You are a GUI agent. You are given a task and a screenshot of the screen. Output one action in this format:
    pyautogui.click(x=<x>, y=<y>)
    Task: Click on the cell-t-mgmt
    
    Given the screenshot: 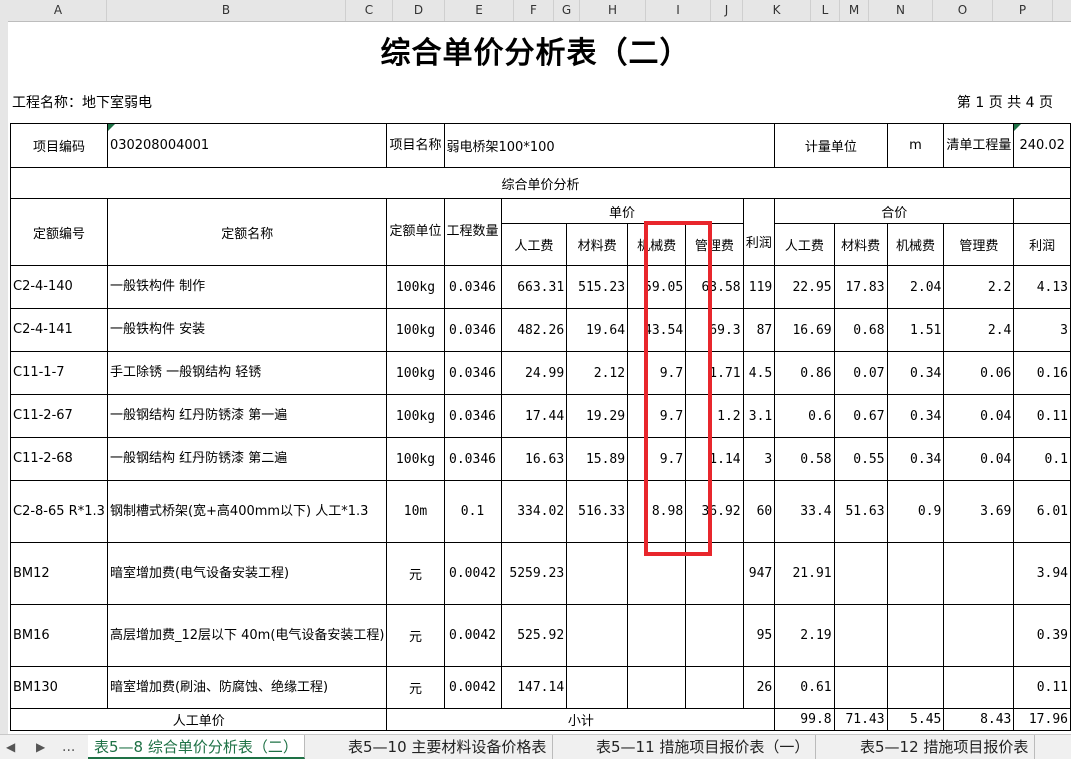 What is the action you would take?
    pyautogui.click(x=979, y=687)
    